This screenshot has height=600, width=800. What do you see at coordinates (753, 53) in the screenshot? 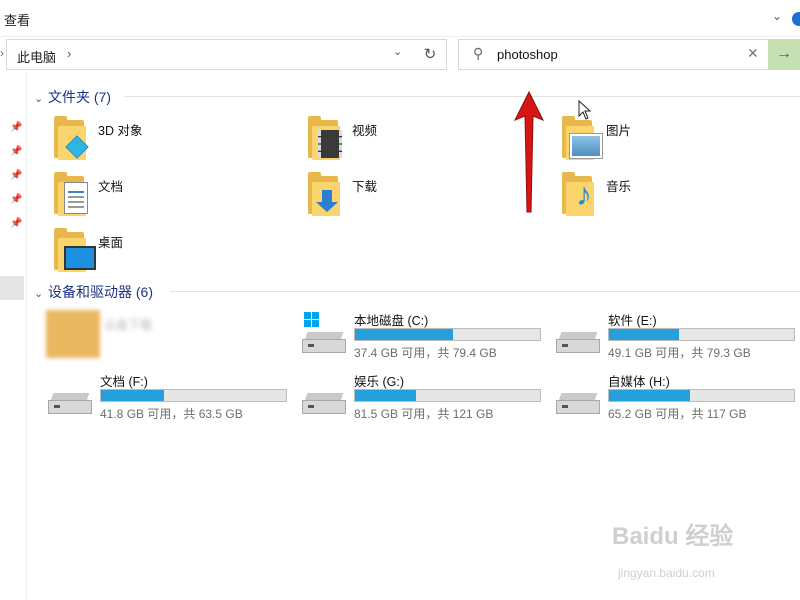
I see `clear-icon: ✕` at bounding box center [753, 53].